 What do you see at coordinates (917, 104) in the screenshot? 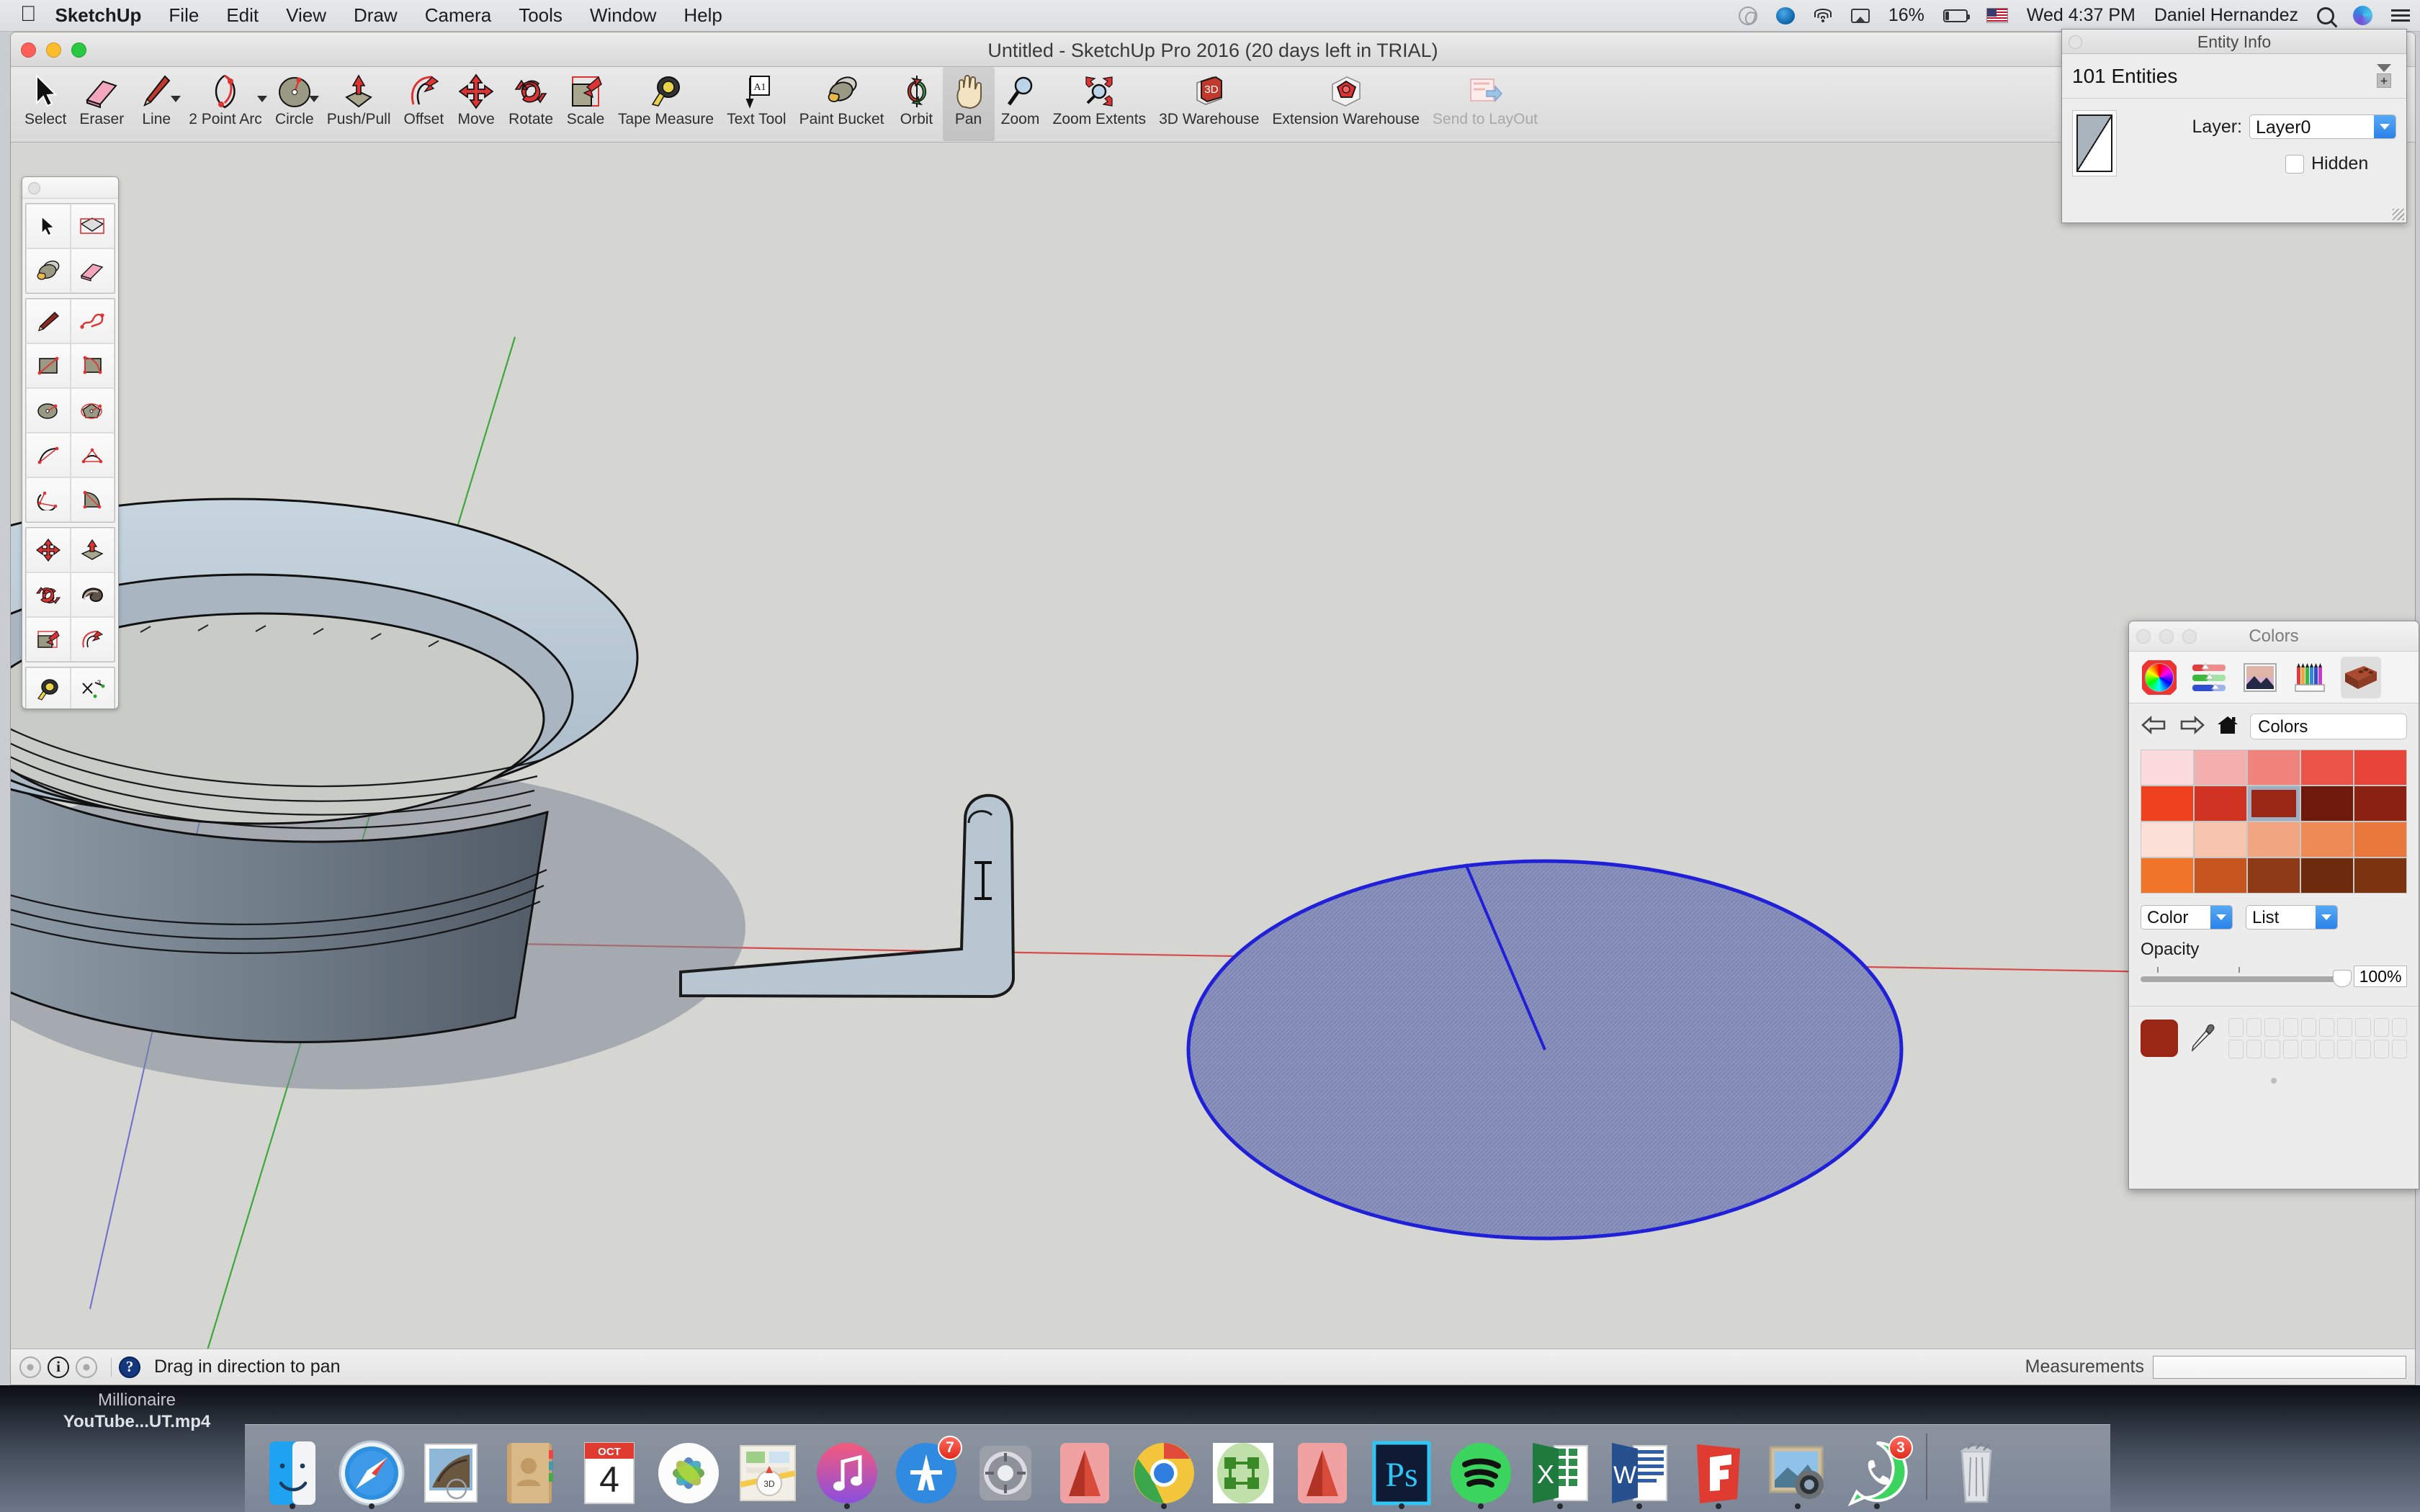
I see `toolbar-button-orbit: Orbit` at bounding box center [917, 104].